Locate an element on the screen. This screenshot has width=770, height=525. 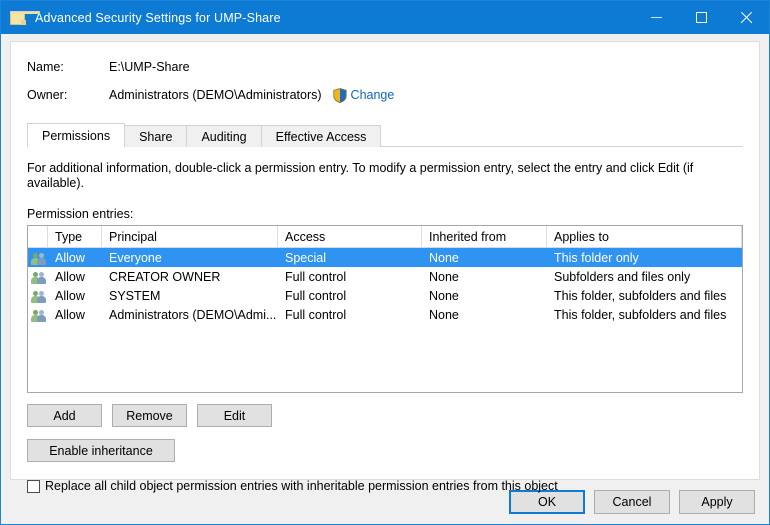
uac-shield-icon is located at coordinates (339, 95).